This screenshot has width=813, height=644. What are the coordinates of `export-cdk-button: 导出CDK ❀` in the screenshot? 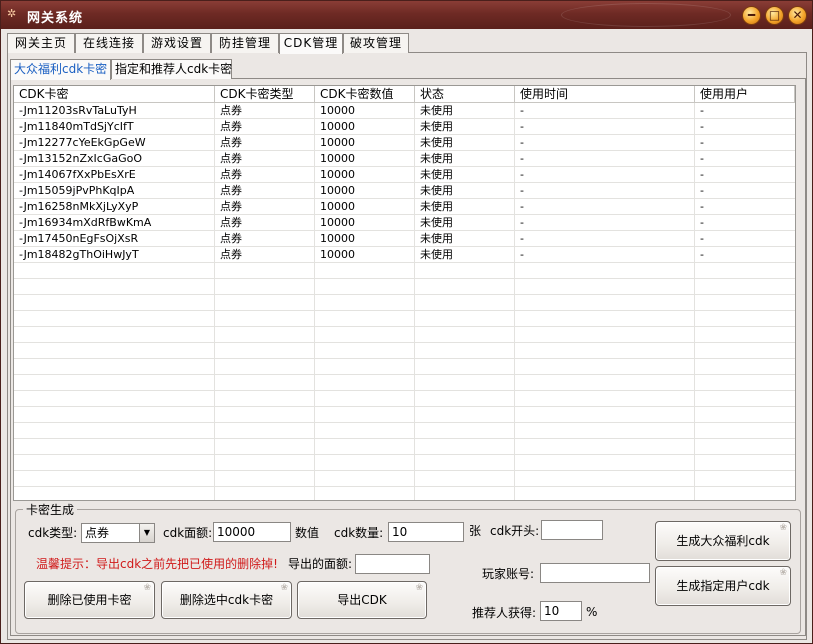 It's located at (362, 600).